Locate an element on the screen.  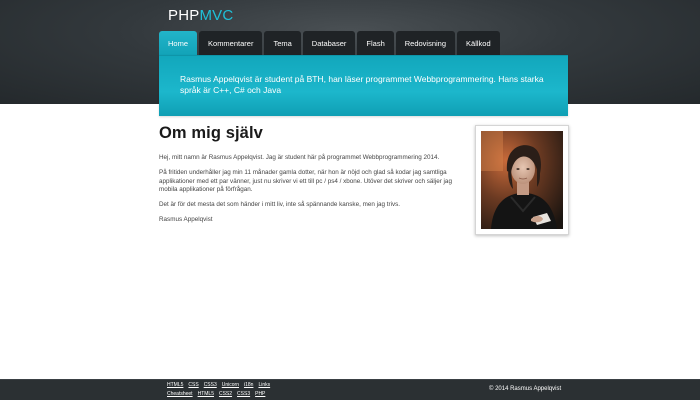
page-title: Om mig själv is located at coordinates (211, 133).